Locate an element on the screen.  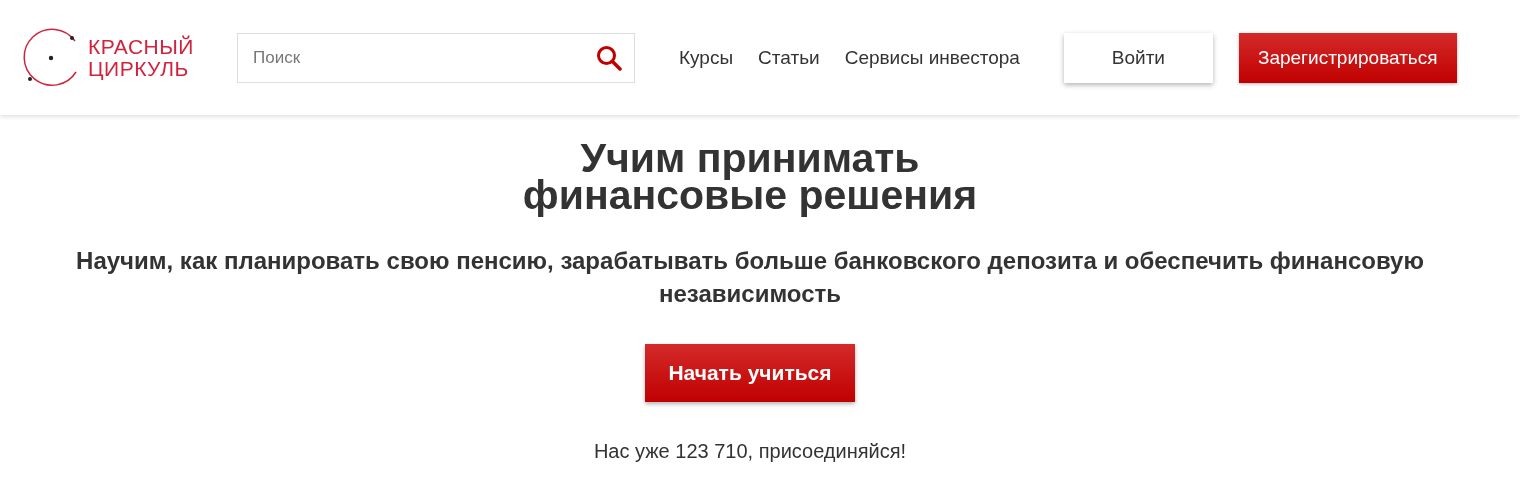
start-learning-button: Начать учиться is located at coordinates (750, 373).